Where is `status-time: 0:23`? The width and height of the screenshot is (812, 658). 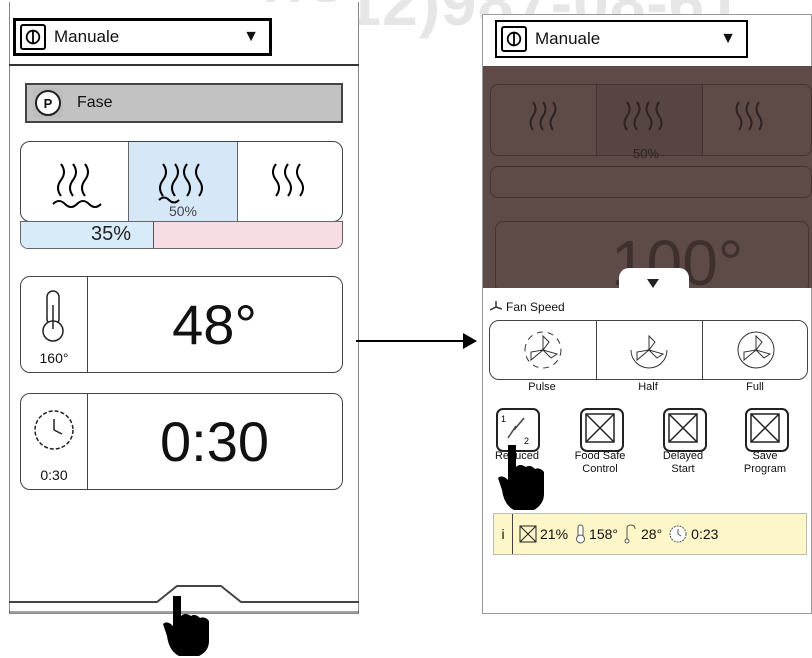
status-time: 0:23 is located at coordinates (693, 534).